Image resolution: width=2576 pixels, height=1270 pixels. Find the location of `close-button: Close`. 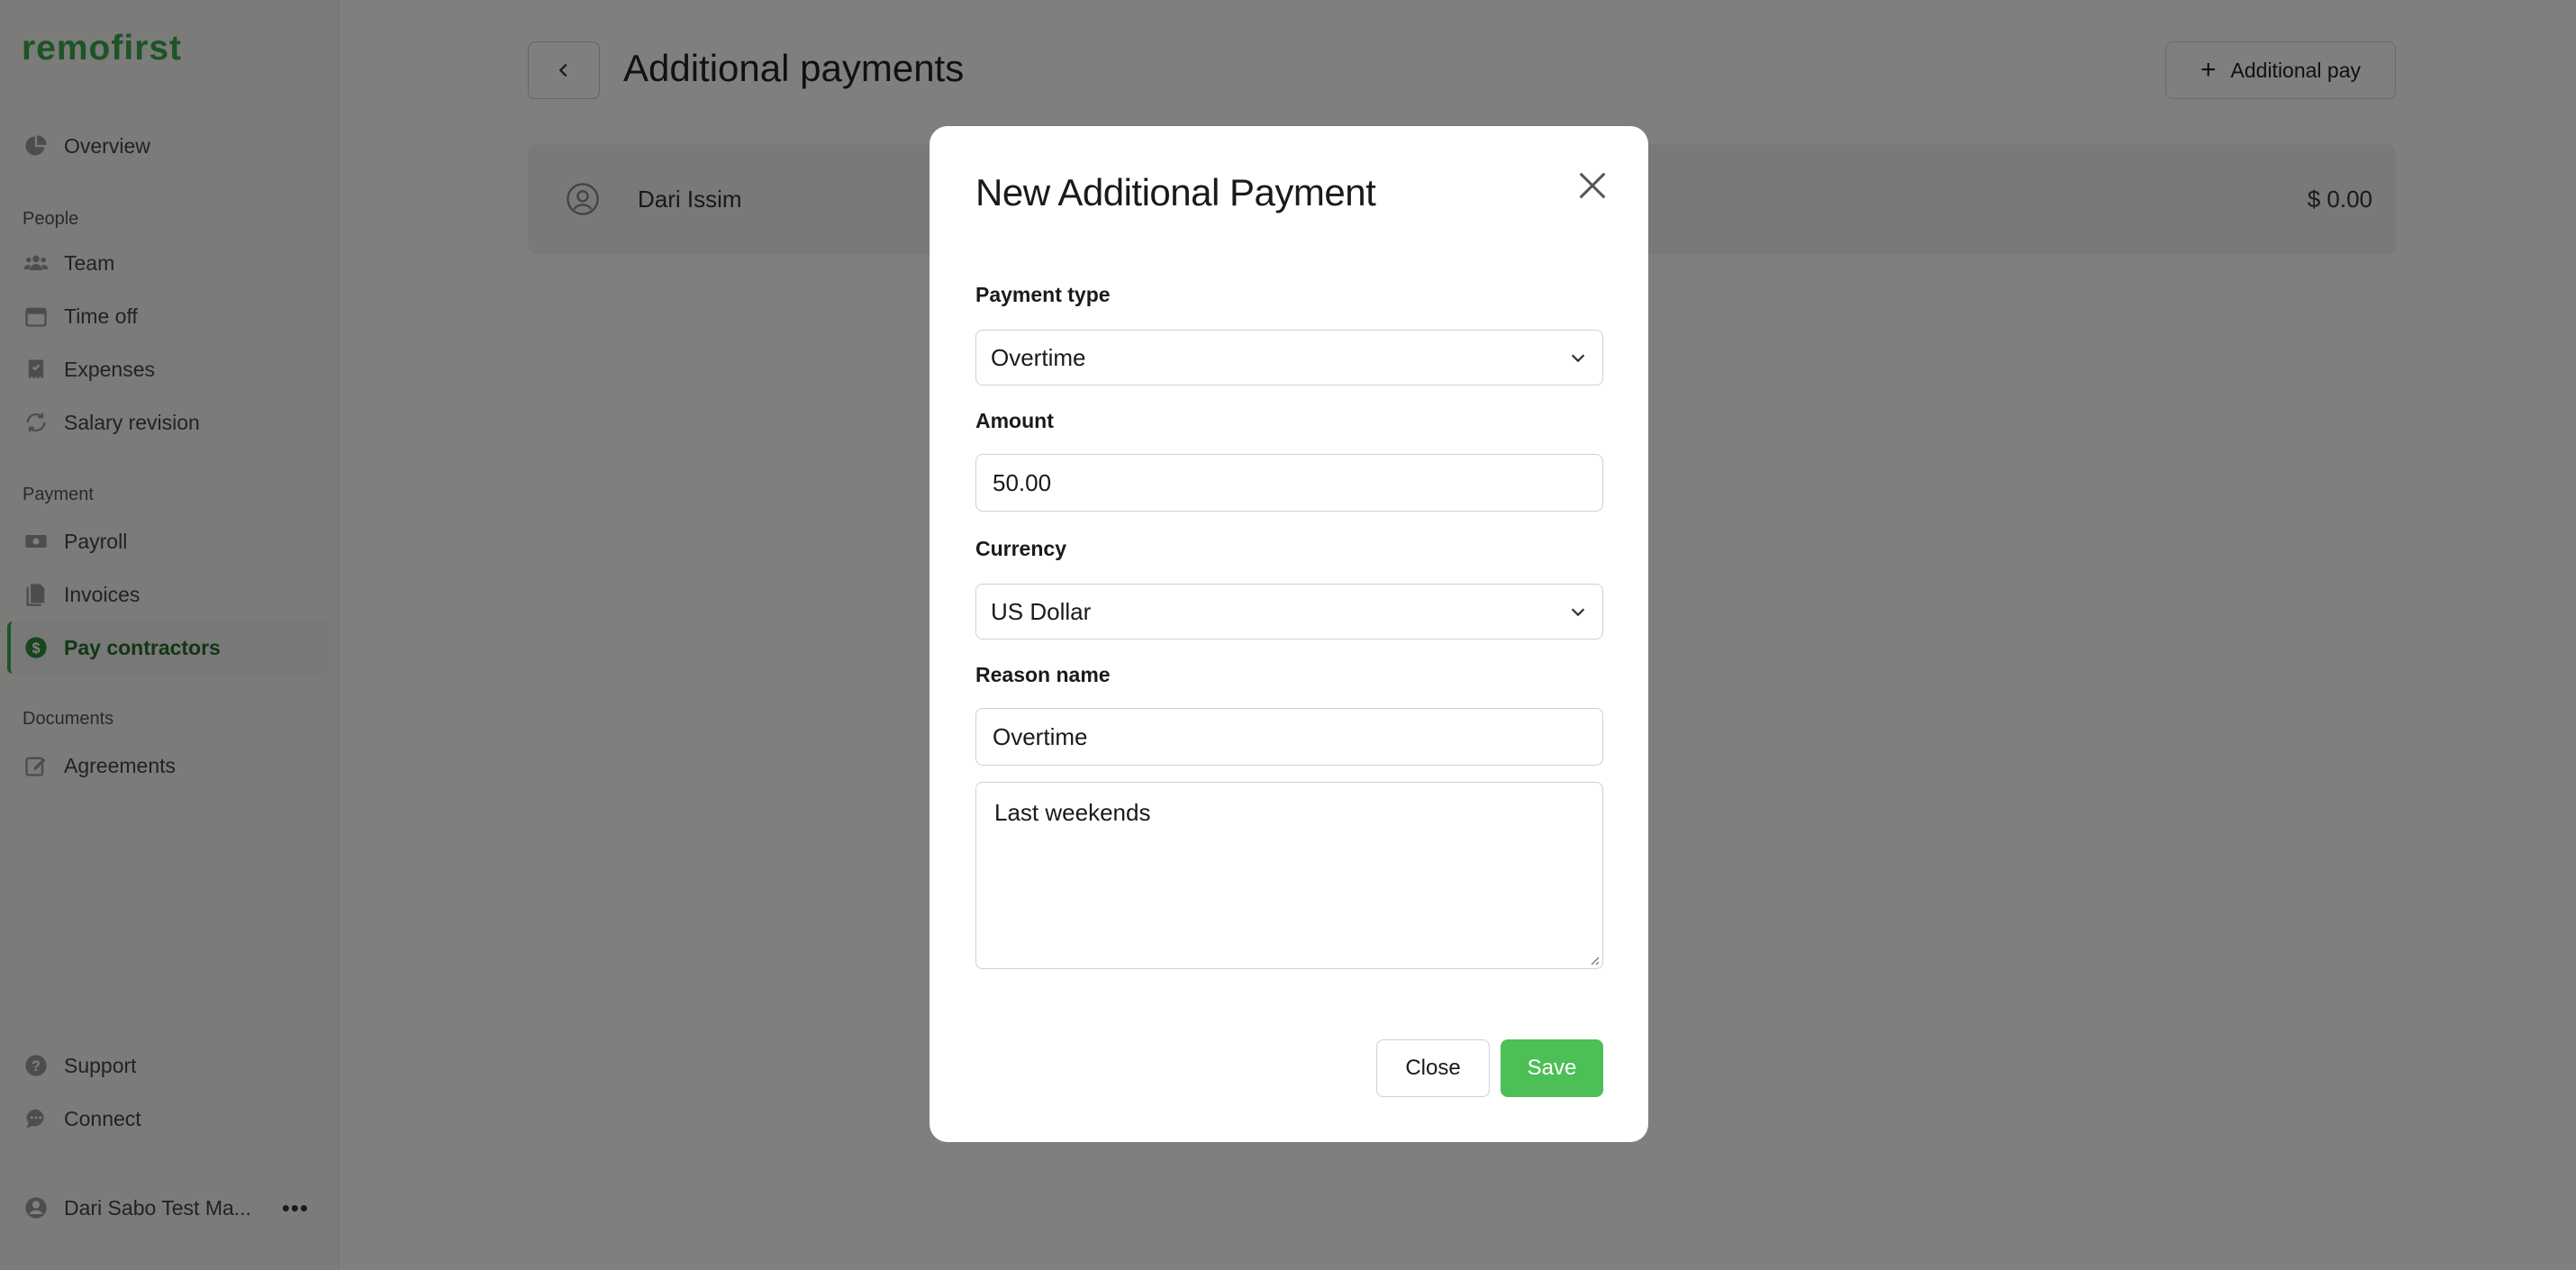

close-button: Close is located at coordinates (1433, 1068).